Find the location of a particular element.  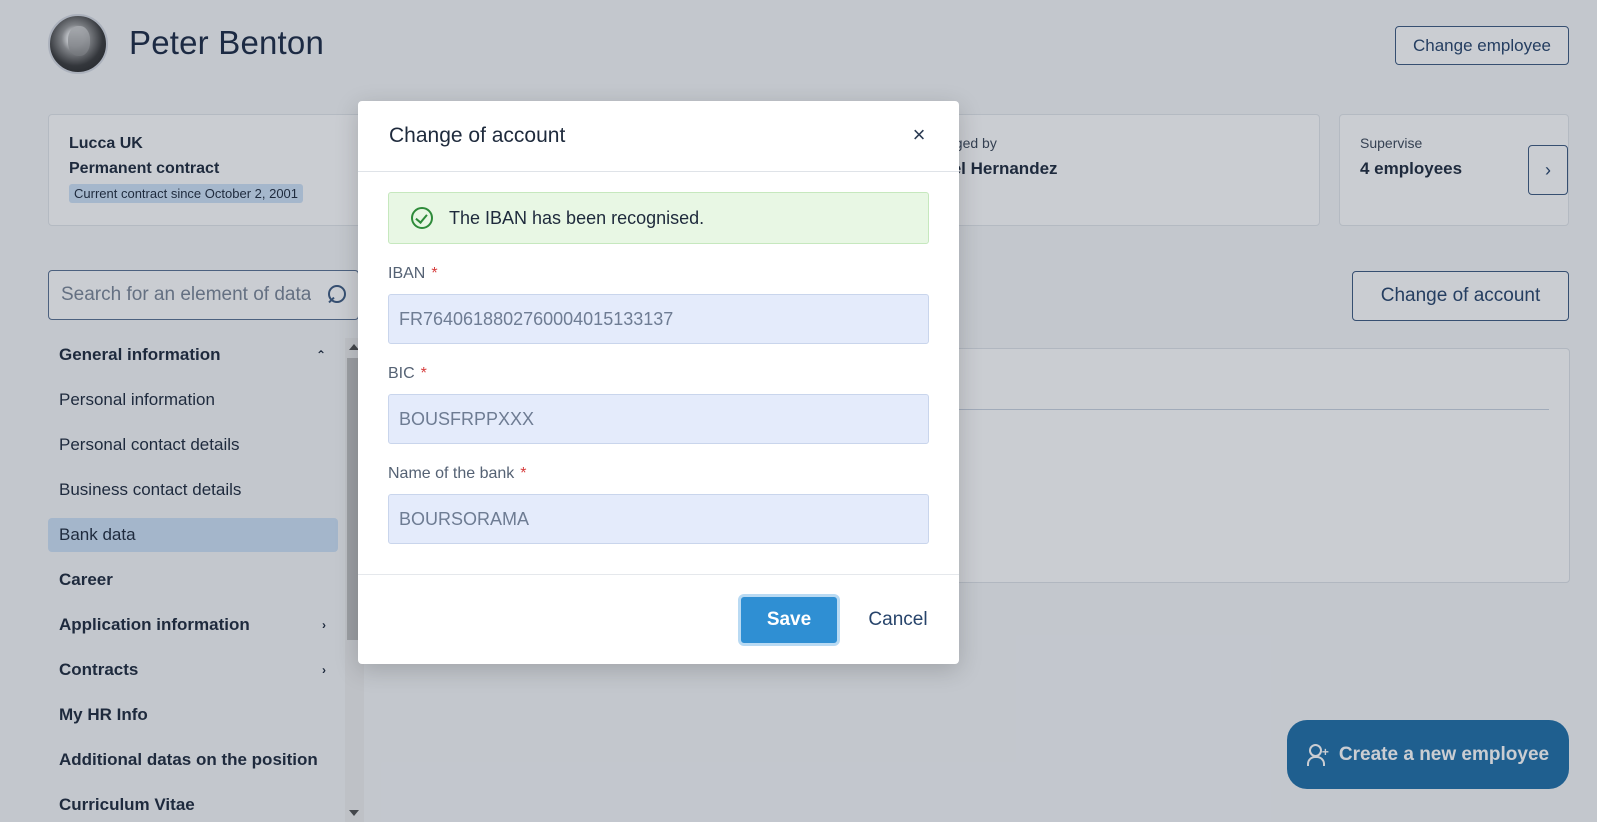

bank-name-label: Name of the bank * is located at coordinates (658, 475).